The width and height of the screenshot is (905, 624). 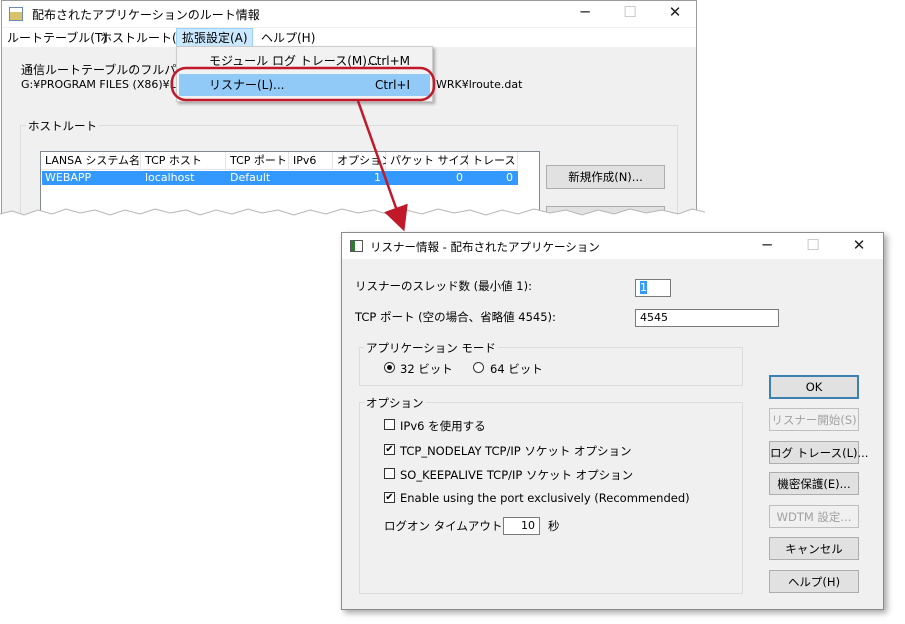 I want to click on dialog-minimize-icon: ─, so click(x=767, y=246).